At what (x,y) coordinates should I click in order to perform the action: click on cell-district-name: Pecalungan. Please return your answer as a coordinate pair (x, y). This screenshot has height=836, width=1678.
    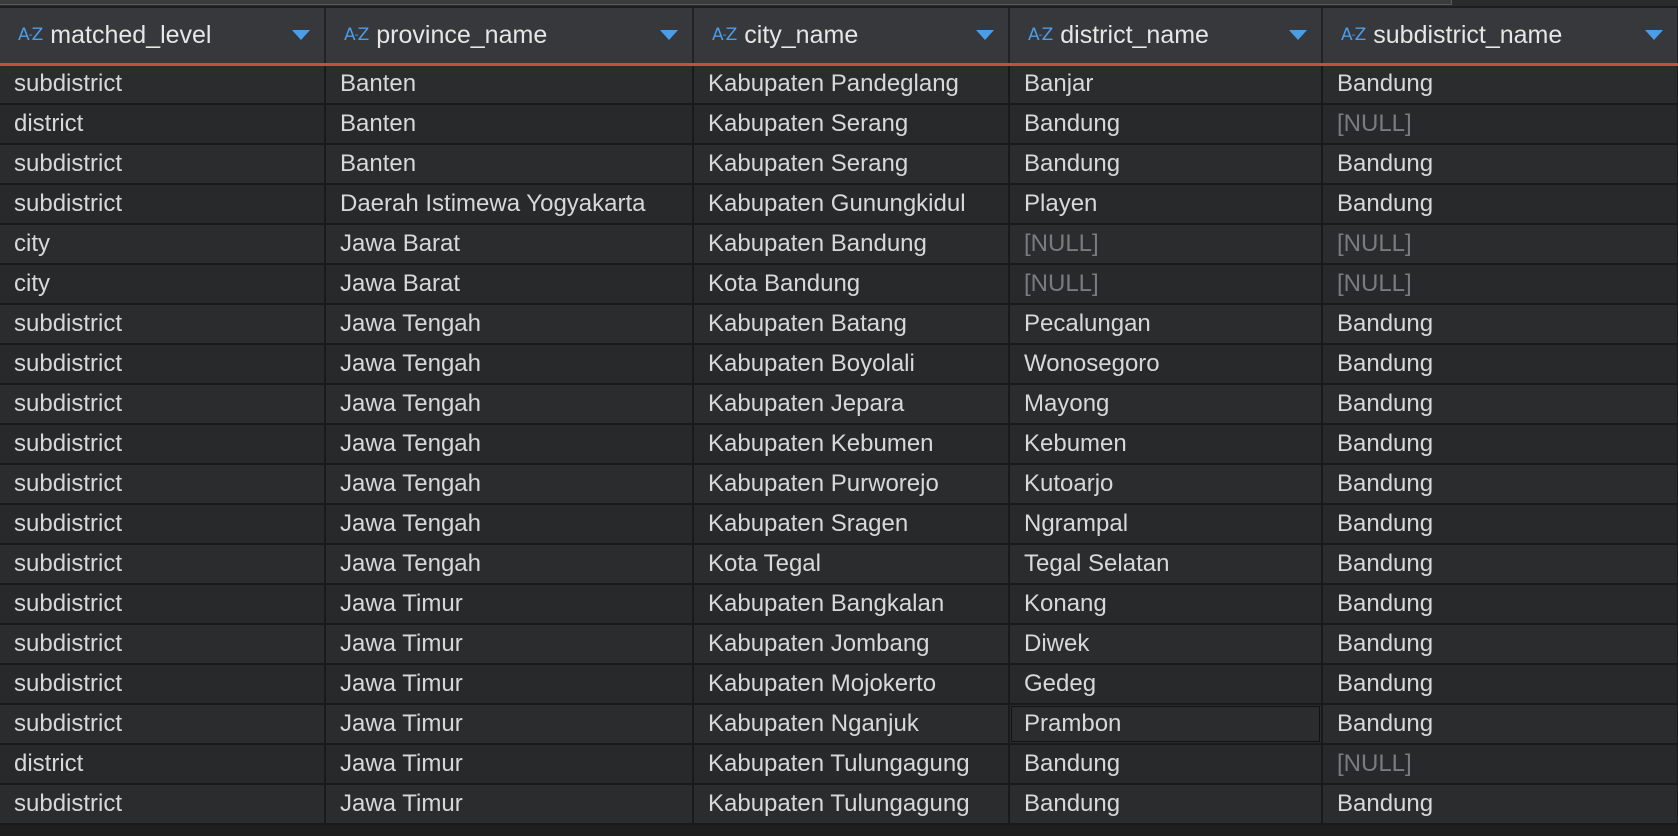
    Looking at the image, I should click on (1166, 324).